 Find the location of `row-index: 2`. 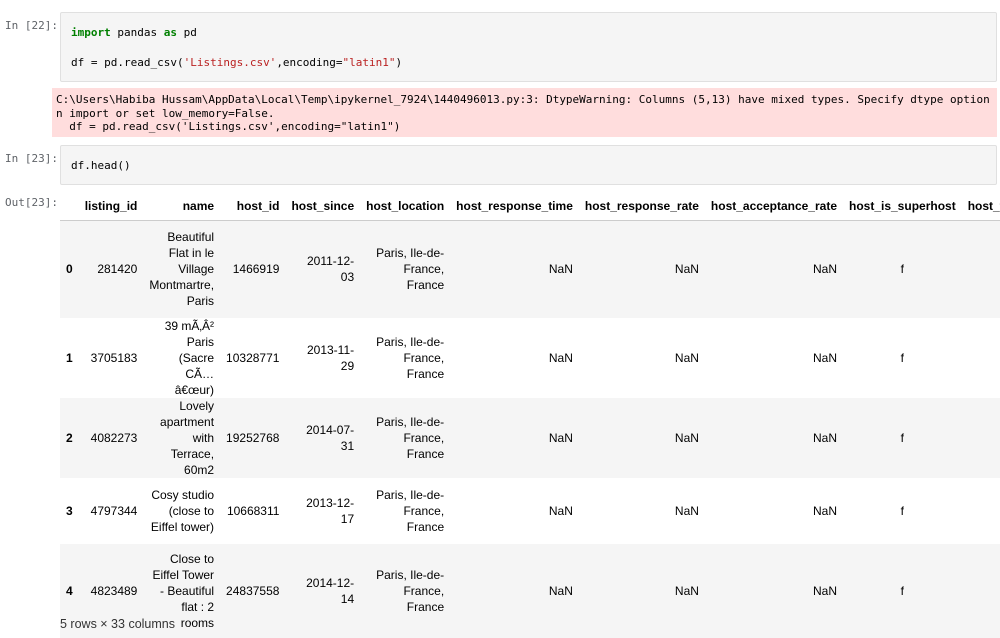

row-index: 2 is located at coordinates (69, 437).